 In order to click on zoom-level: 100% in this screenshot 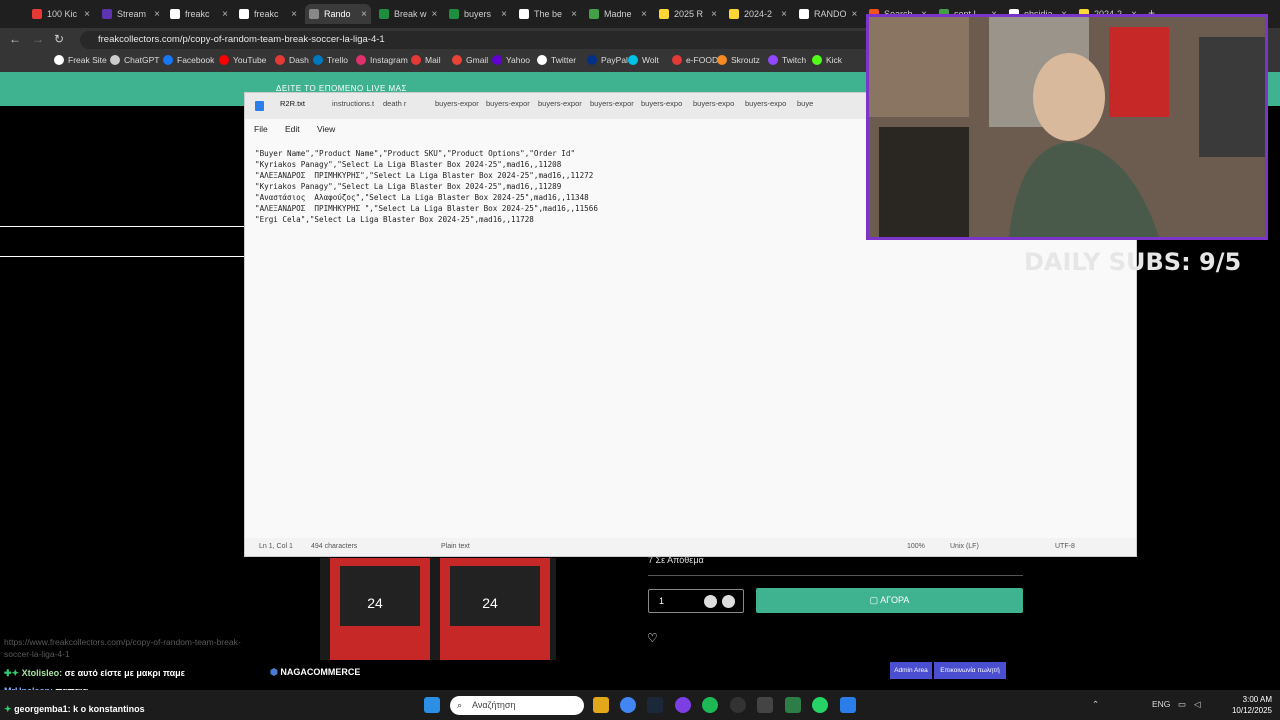, I will do `click(916, 546)`.